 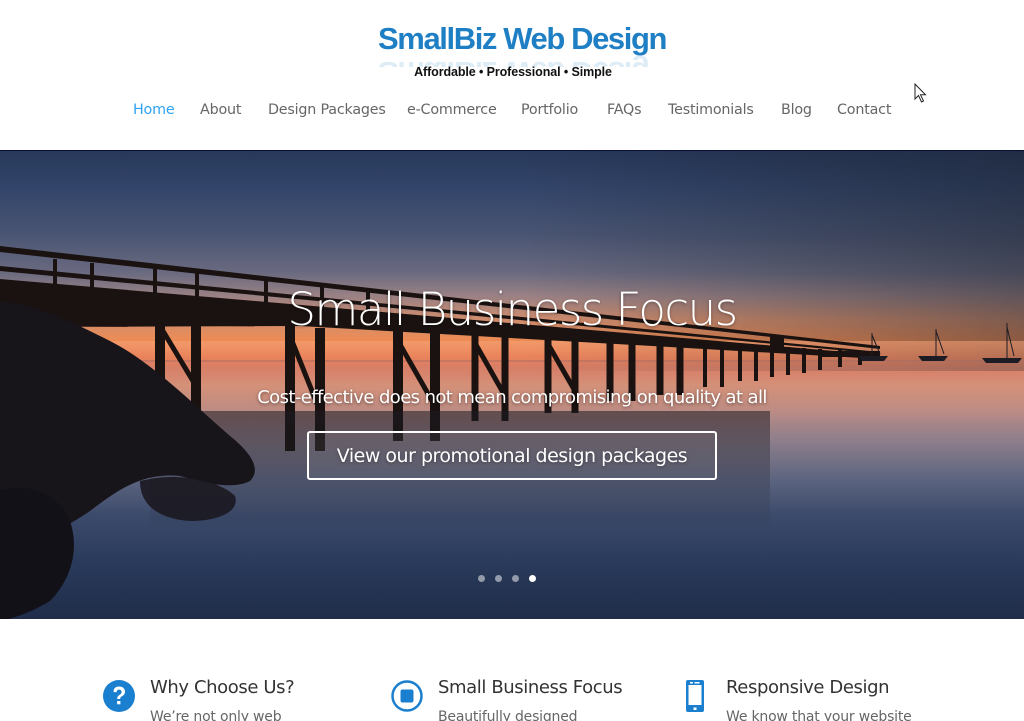 I want to click on mouse-cursor-icon, so click(x=920, y=93).